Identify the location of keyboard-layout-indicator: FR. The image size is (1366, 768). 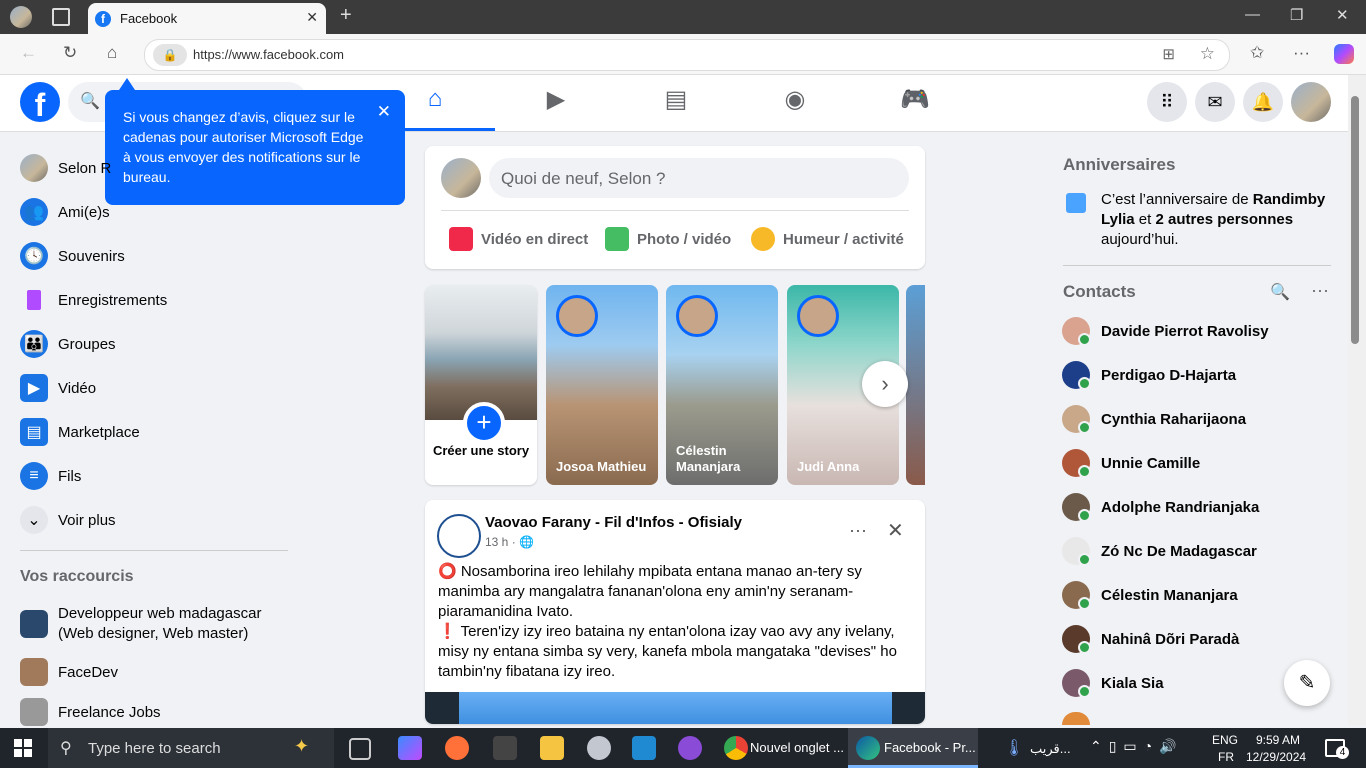
(1226, 757).